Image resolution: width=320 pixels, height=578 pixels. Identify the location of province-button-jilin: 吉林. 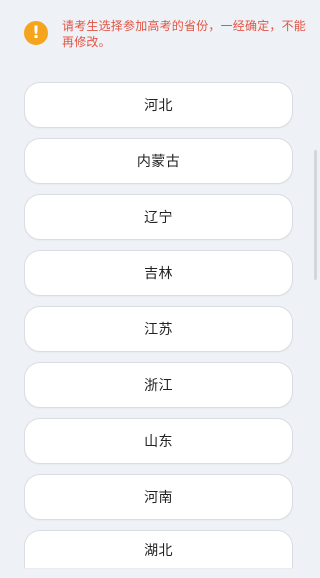
(158, 273).